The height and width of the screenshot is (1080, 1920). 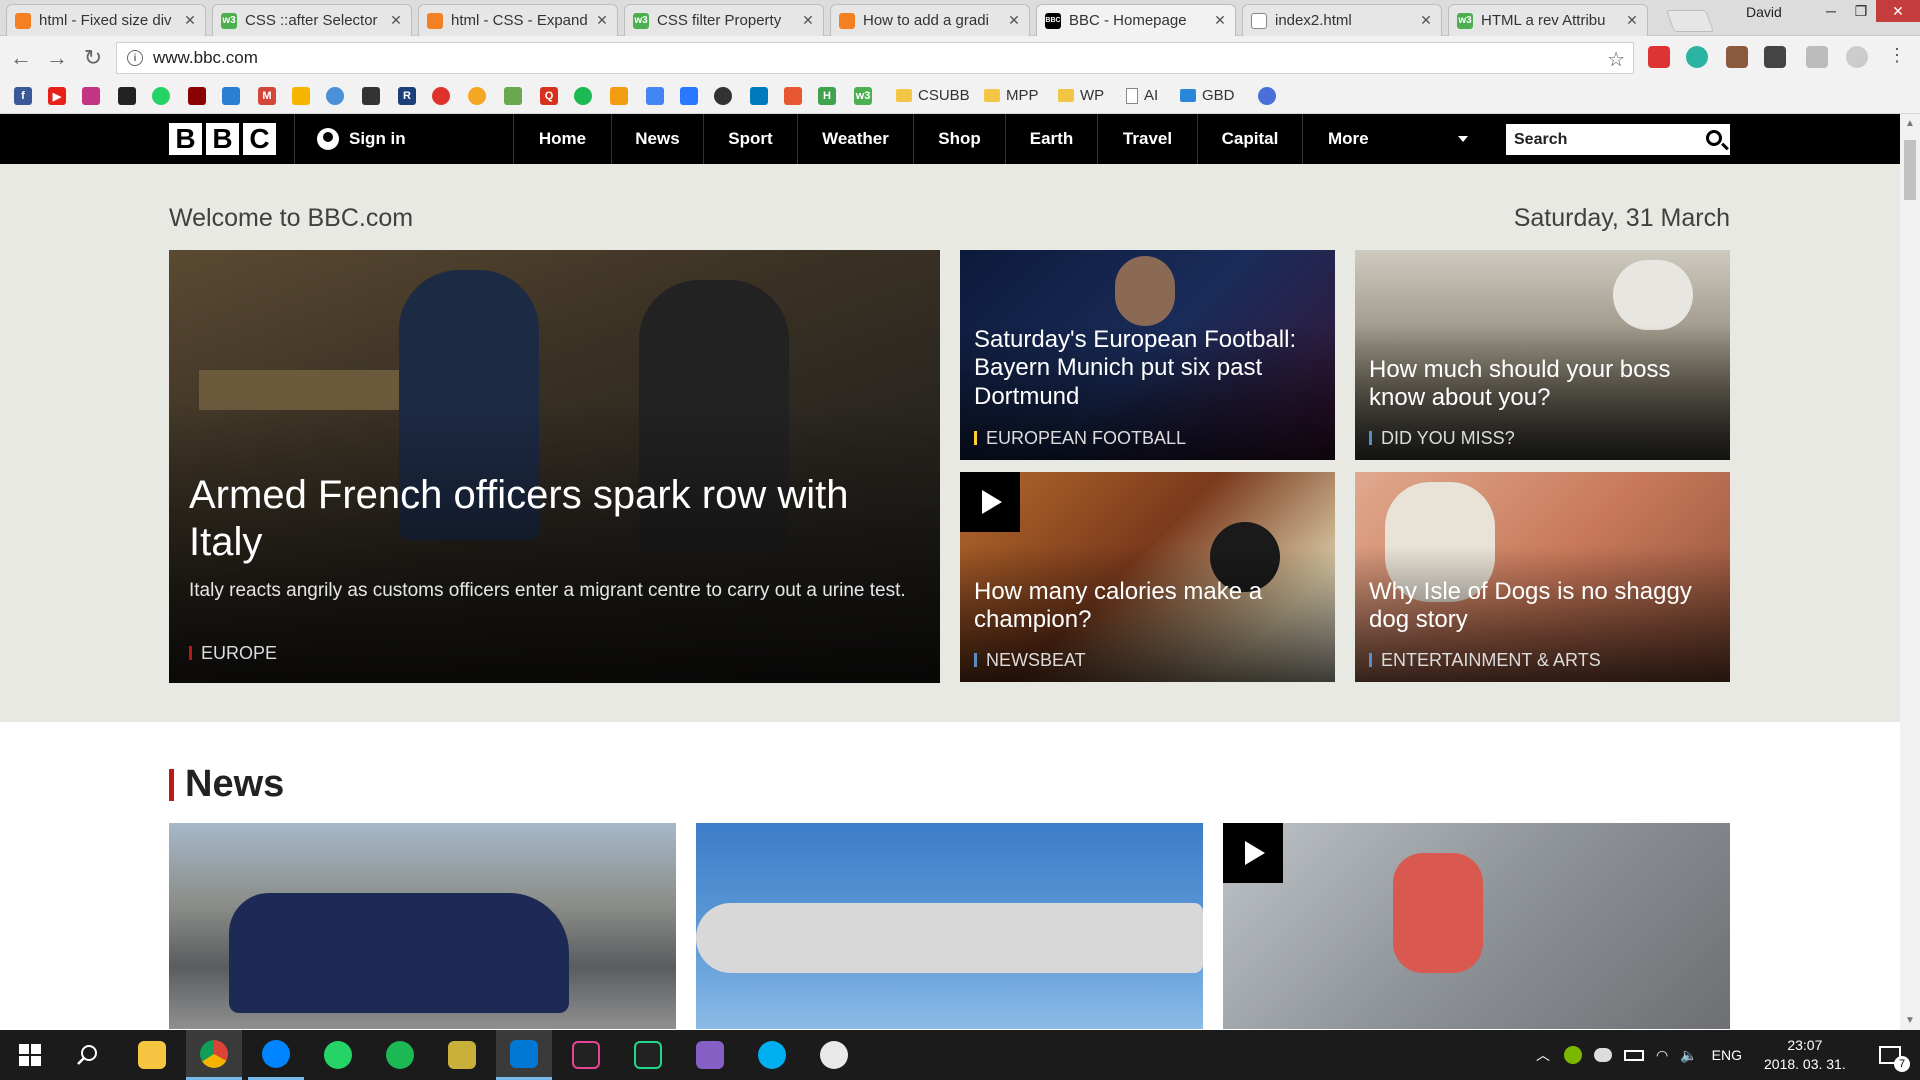 I want to click on hero-card-title: How many calories make a champion?, so click(x=1147, y=606).